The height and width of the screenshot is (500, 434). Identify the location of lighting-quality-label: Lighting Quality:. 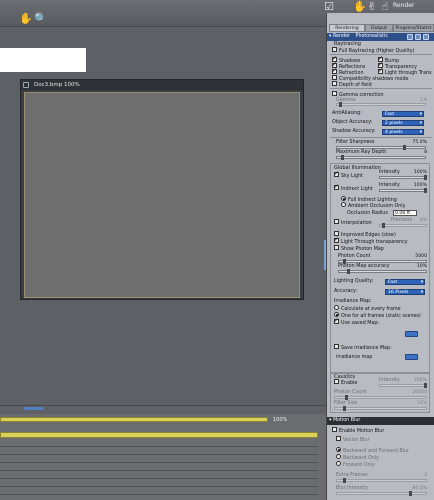
(354, 281).